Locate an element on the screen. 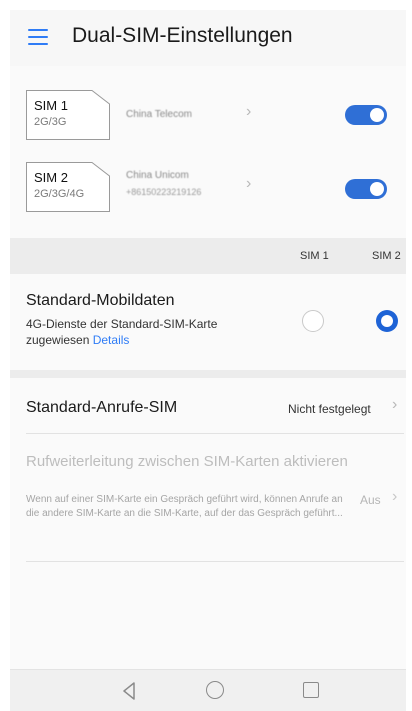  recents-icon is located at coordinates (311, 690).